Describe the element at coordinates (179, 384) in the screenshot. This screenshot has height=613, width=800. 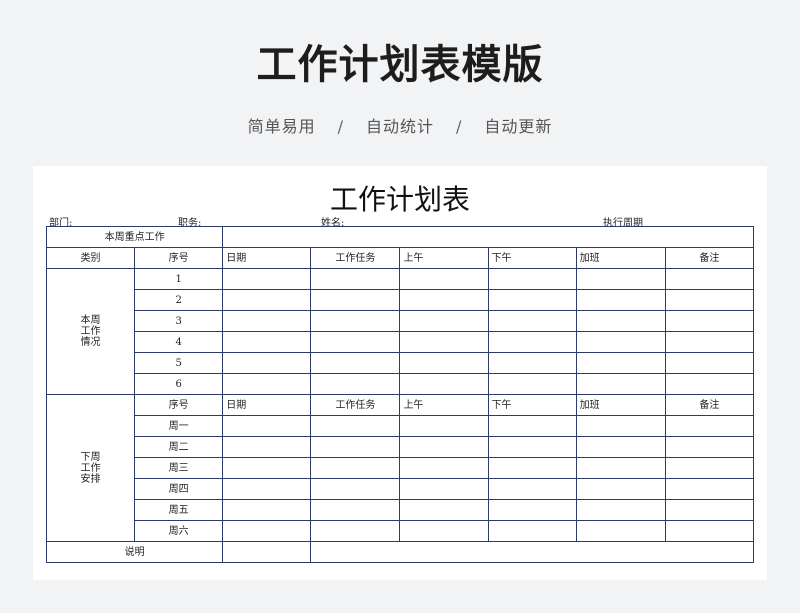
I see `row-seq: 6` at that location.